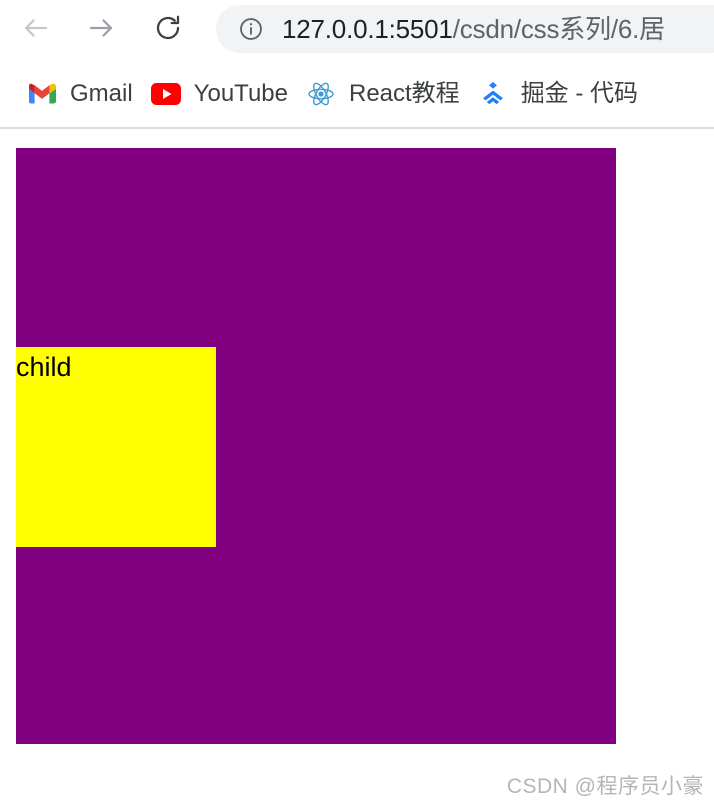 This screenshot has height=810, width=714. What do you see at coordinates (42, 94) in the screenshot?
I see `gmail-icon` at bounding box center [42, 94].